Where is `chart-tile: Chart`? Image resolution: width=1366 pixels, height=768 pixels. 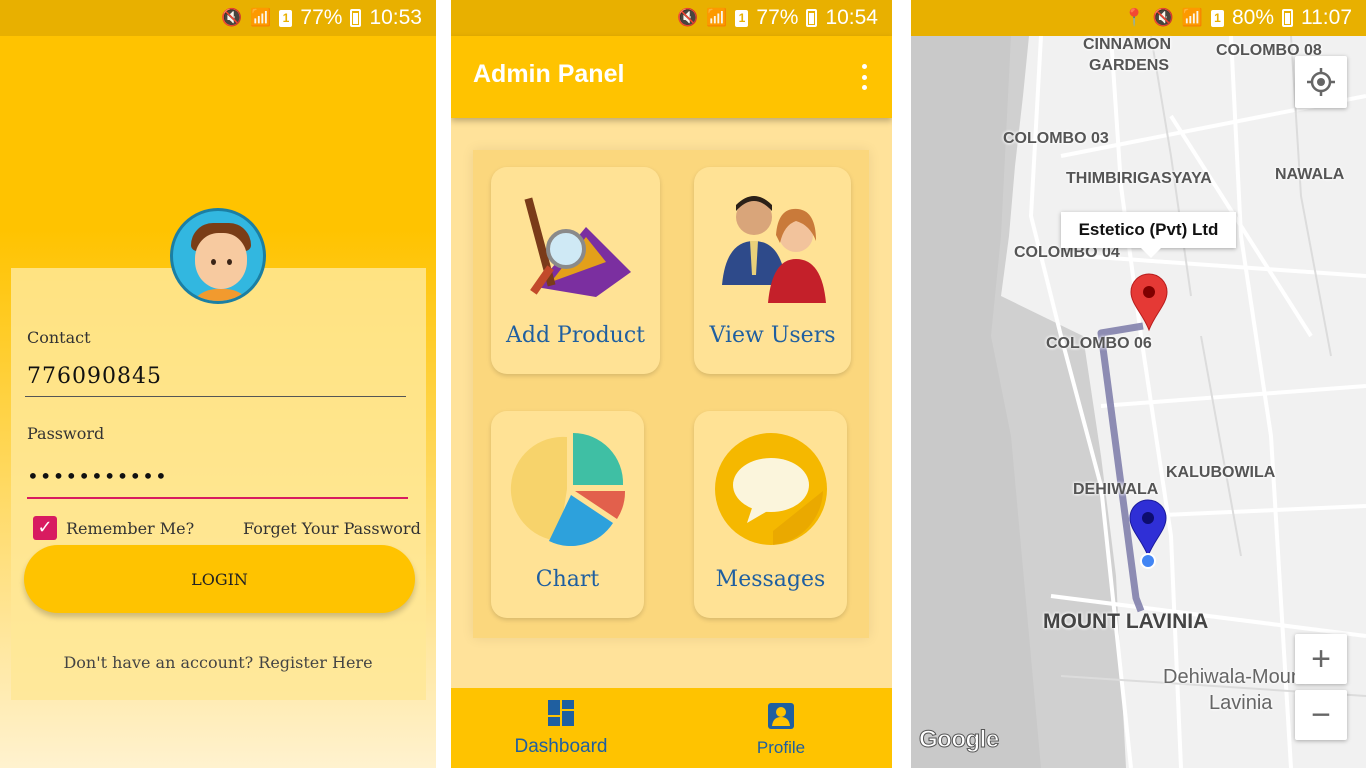
chart-tile: Chart is located at coordinates (567, 514).